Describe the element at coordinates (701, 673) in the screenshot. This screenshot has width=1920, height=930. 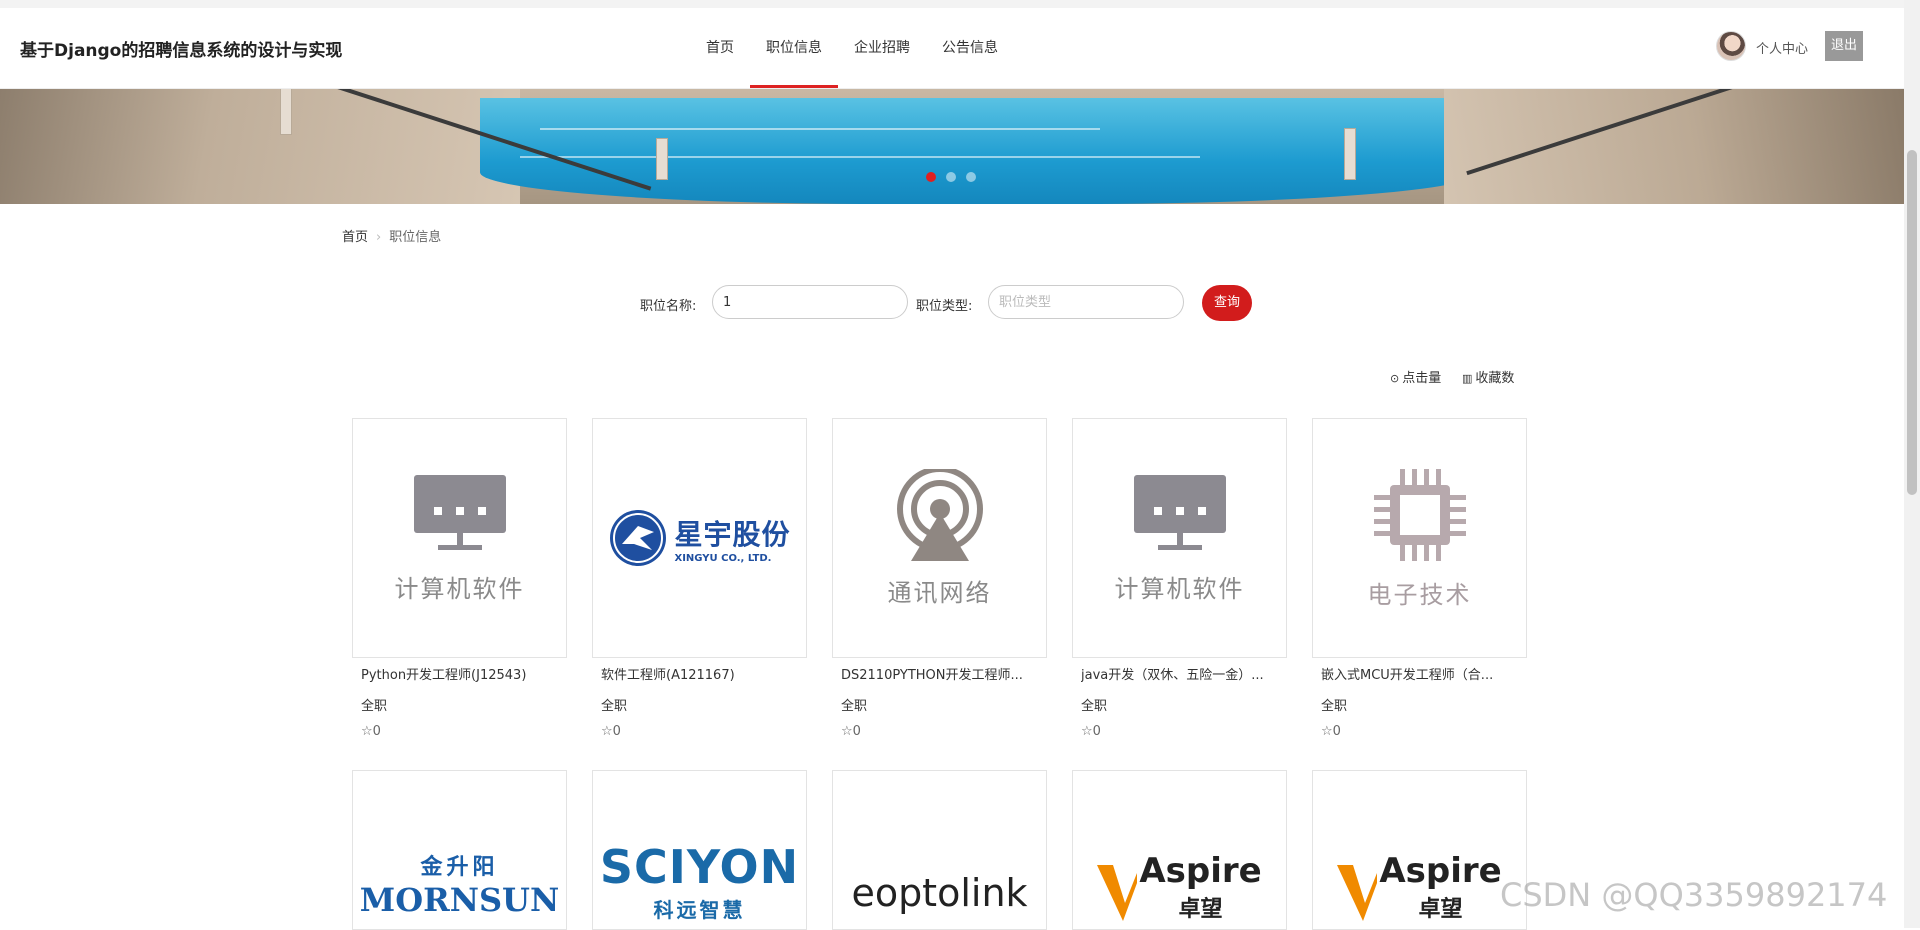
I see `job-title: 软件工程师(A121167)` at that location.